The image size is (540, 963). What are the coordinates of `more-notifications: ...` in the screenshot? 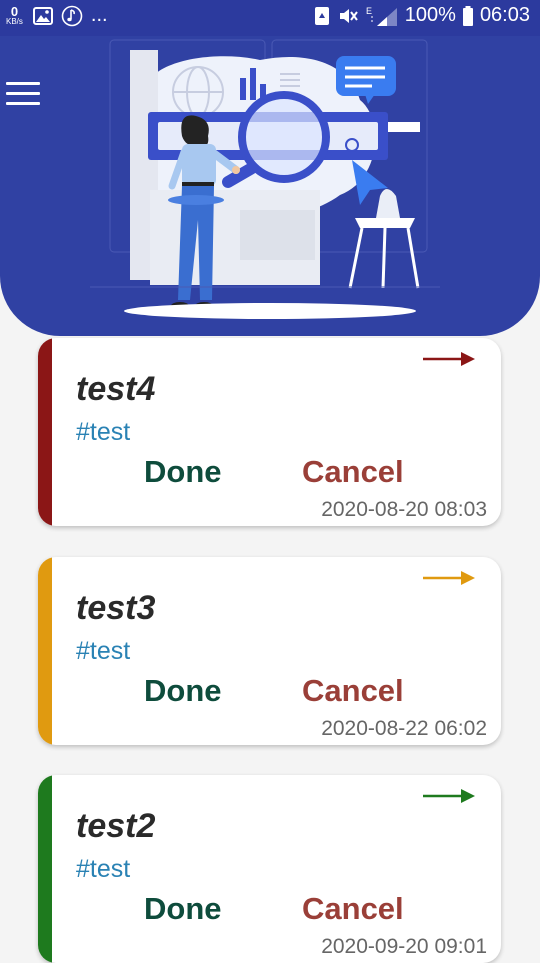 It's located at (99, 15).